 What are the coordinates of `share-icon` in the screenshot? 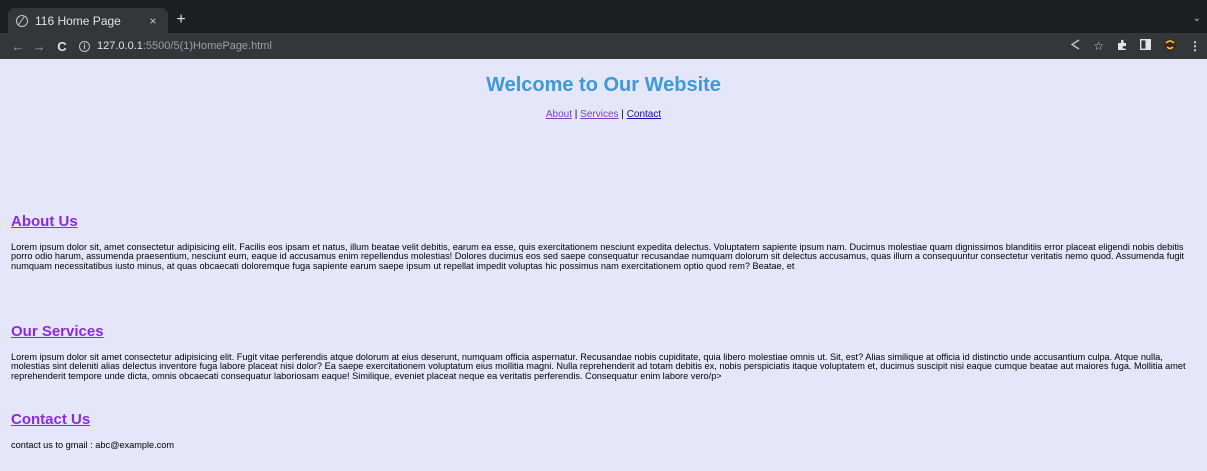 It's located at (1075, 46).